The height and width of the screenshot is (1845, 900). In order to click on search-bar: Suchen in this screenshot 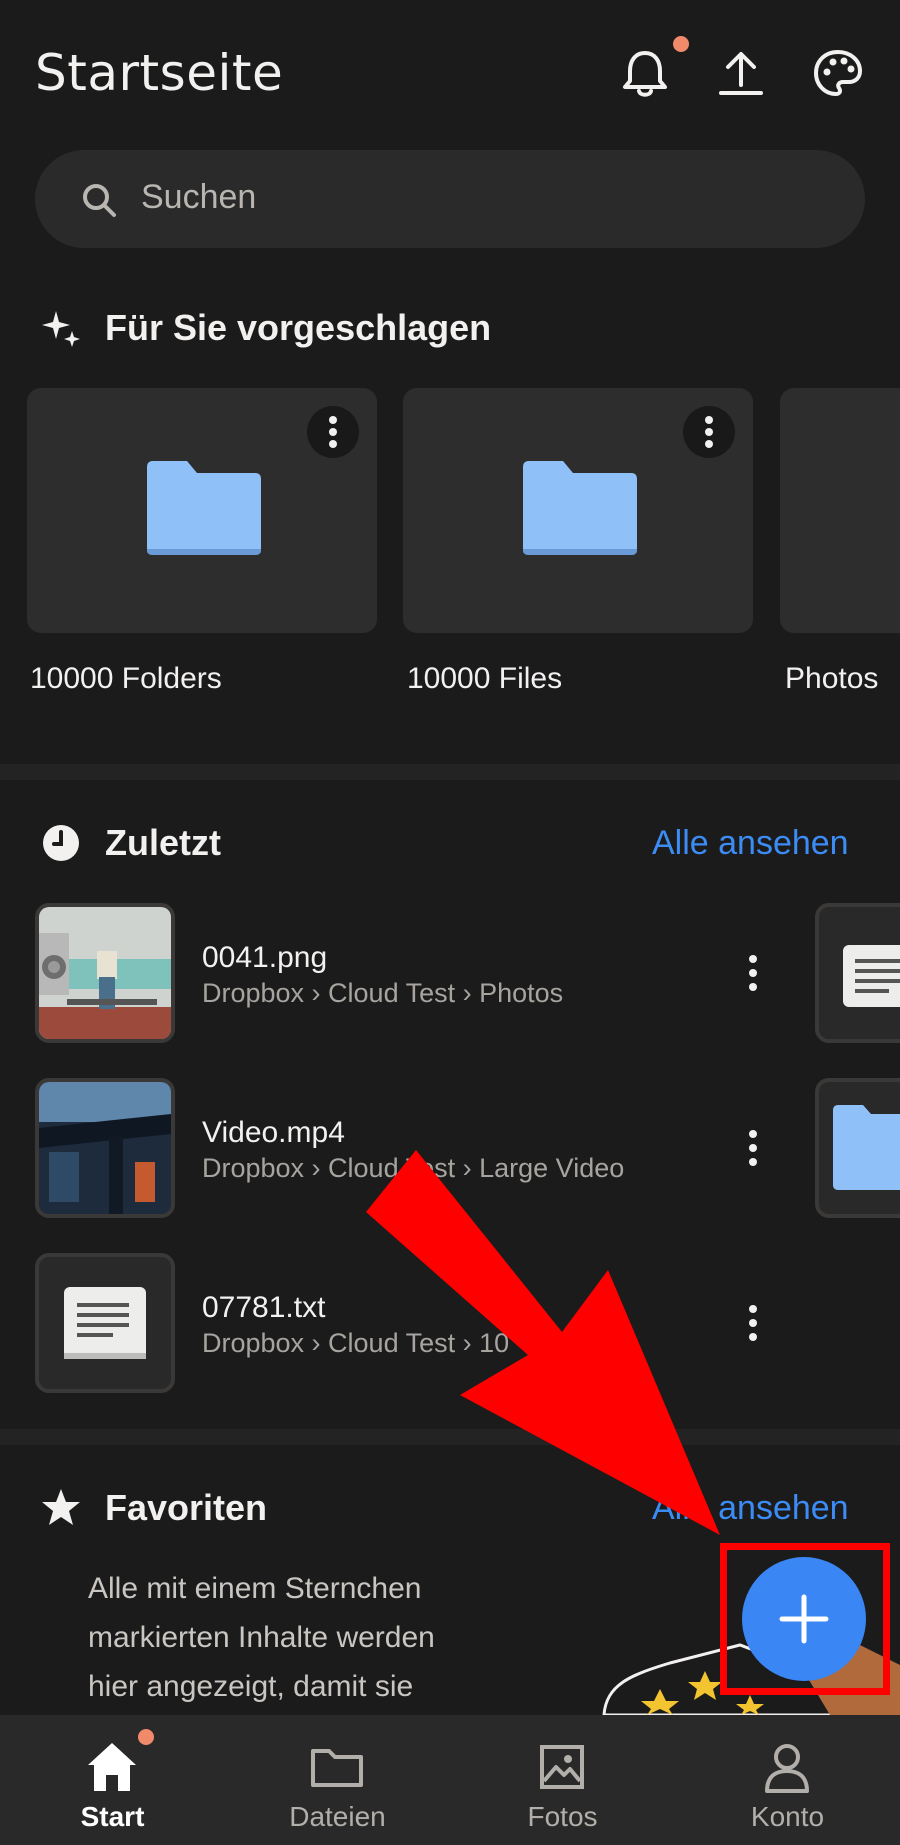, I will do `click(450, 199)`.